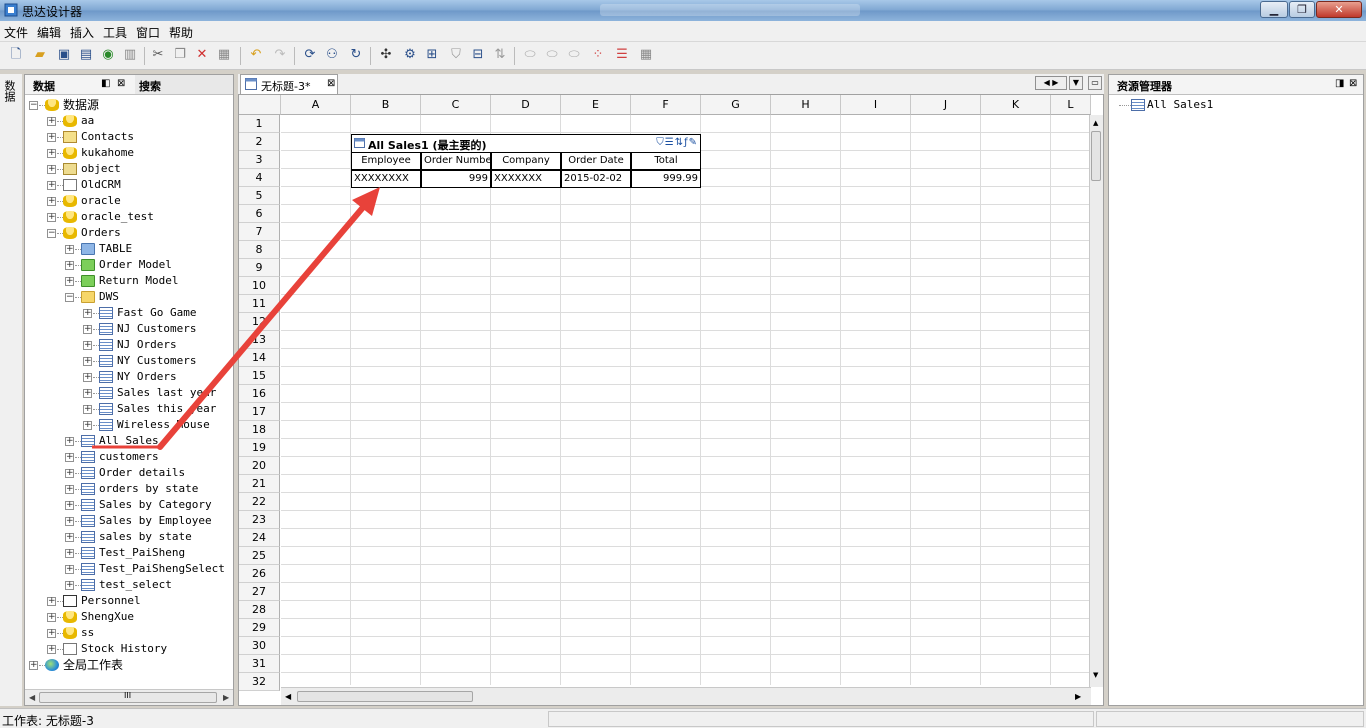 This screenshot has width=1366, height=728. I want to click on row-header: 19, so click(259, 448).